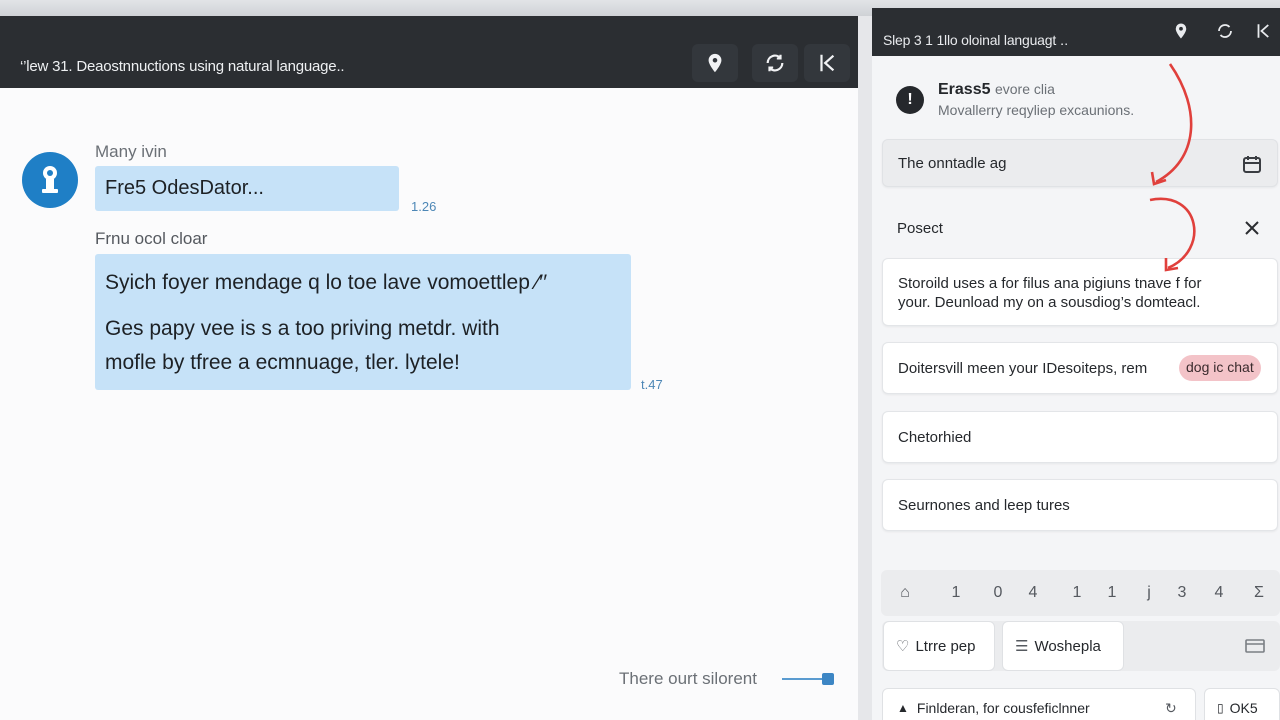  What do you see at coordinates (1182, 593) in the screenshot?
I see `toolbar-button: 3` at bounding box center [1182, 593].